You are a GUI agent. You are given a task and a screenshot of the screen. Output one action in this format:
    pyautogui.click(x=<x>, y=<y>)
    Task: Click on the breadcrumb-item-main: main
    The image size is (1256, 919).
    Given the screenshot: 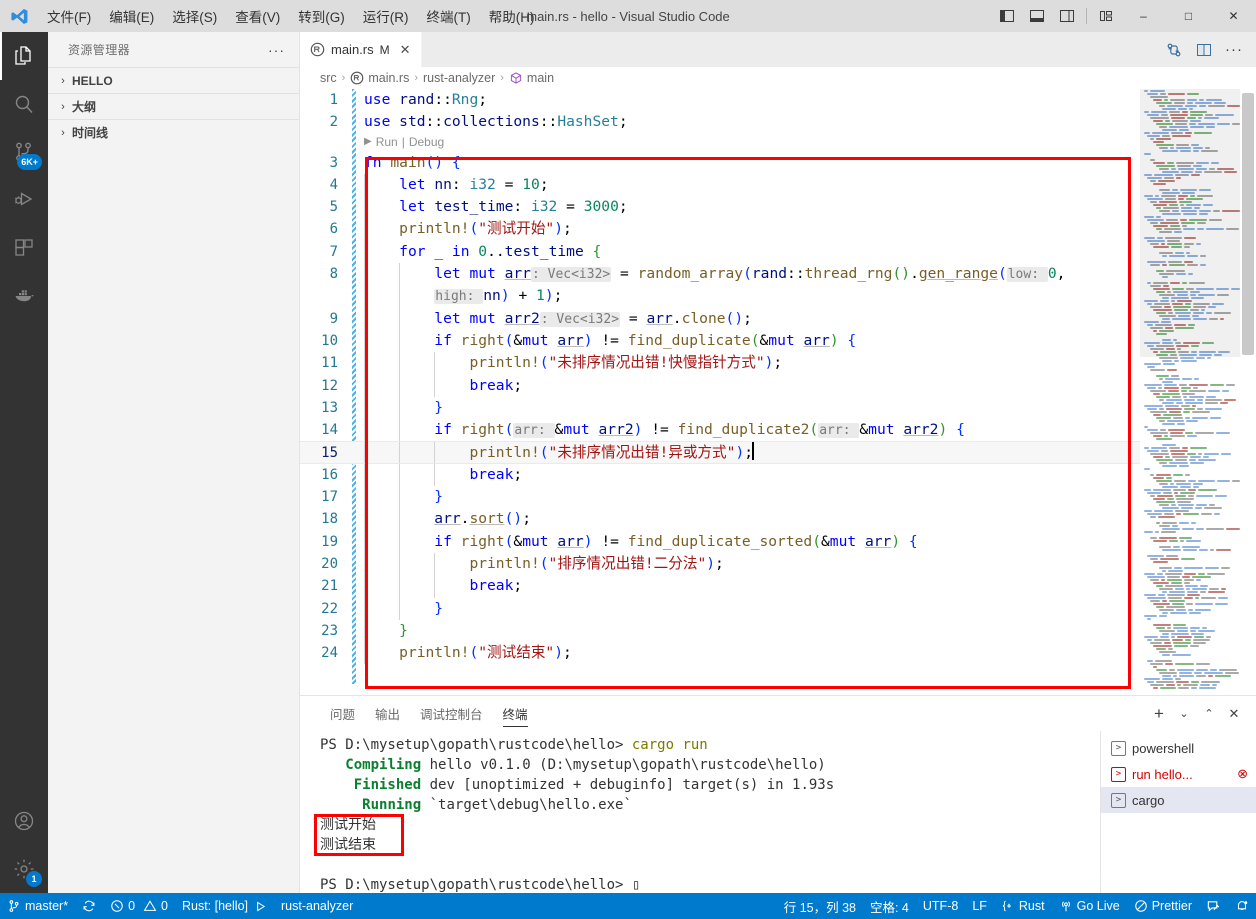 What is the action you would take?
    pyautogui.click(x=531, y=78)
    